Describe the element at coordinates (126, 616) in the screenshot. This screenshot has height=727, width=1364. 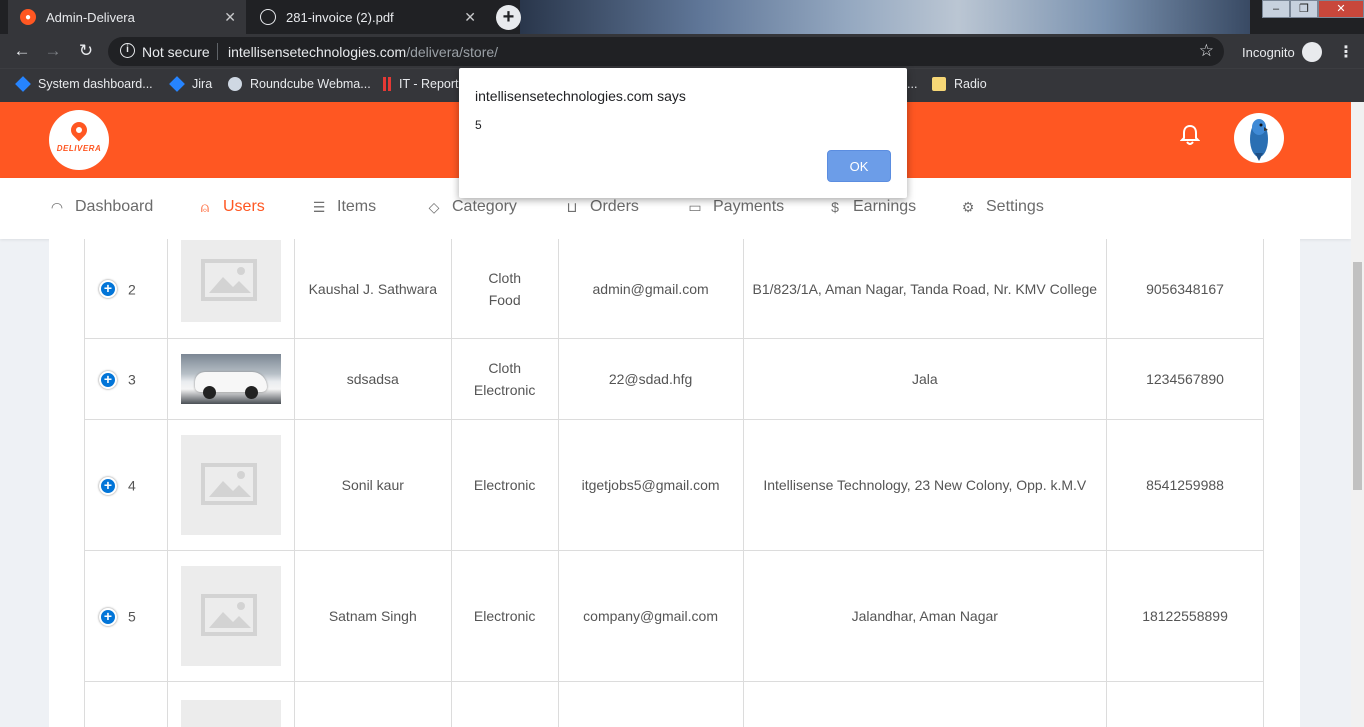
I see `index-cell: +5` at that location.